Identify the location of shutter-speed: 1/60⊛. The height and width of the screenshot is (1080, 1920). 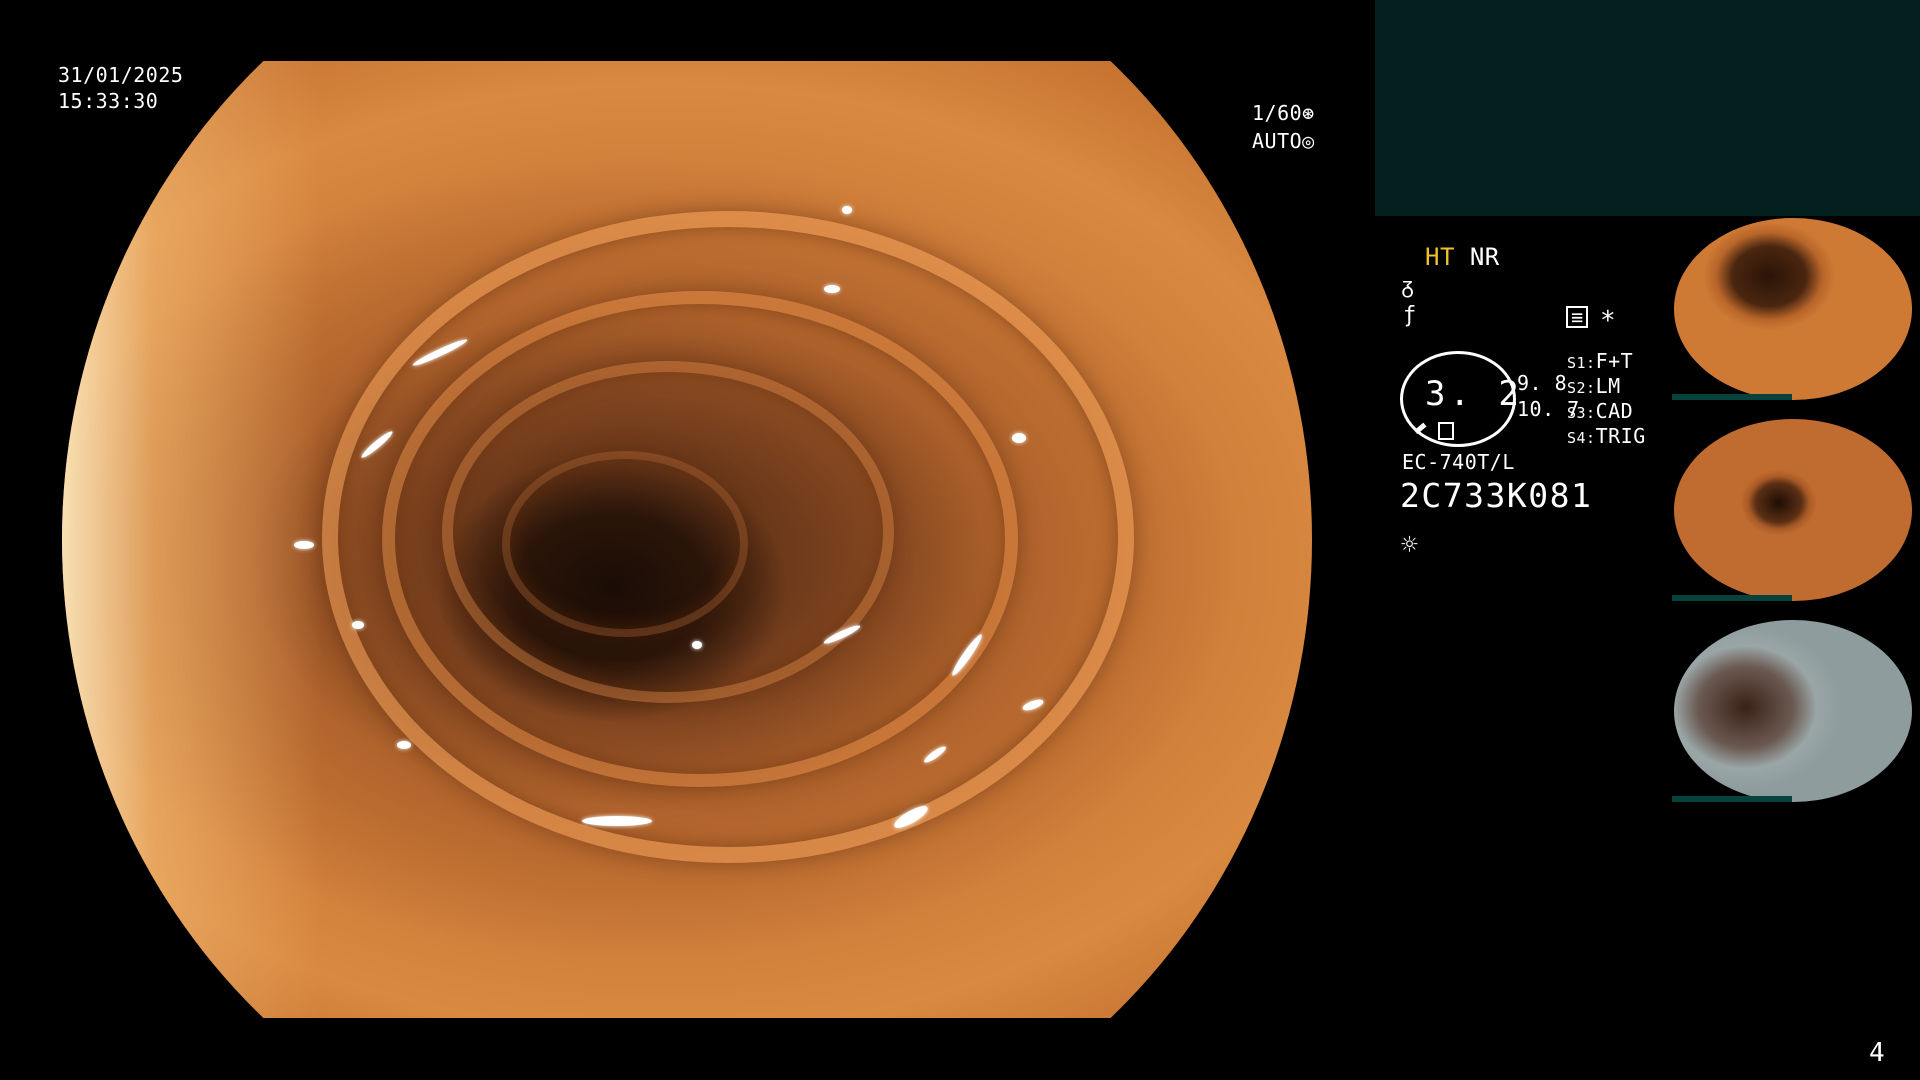
(1283, 113).